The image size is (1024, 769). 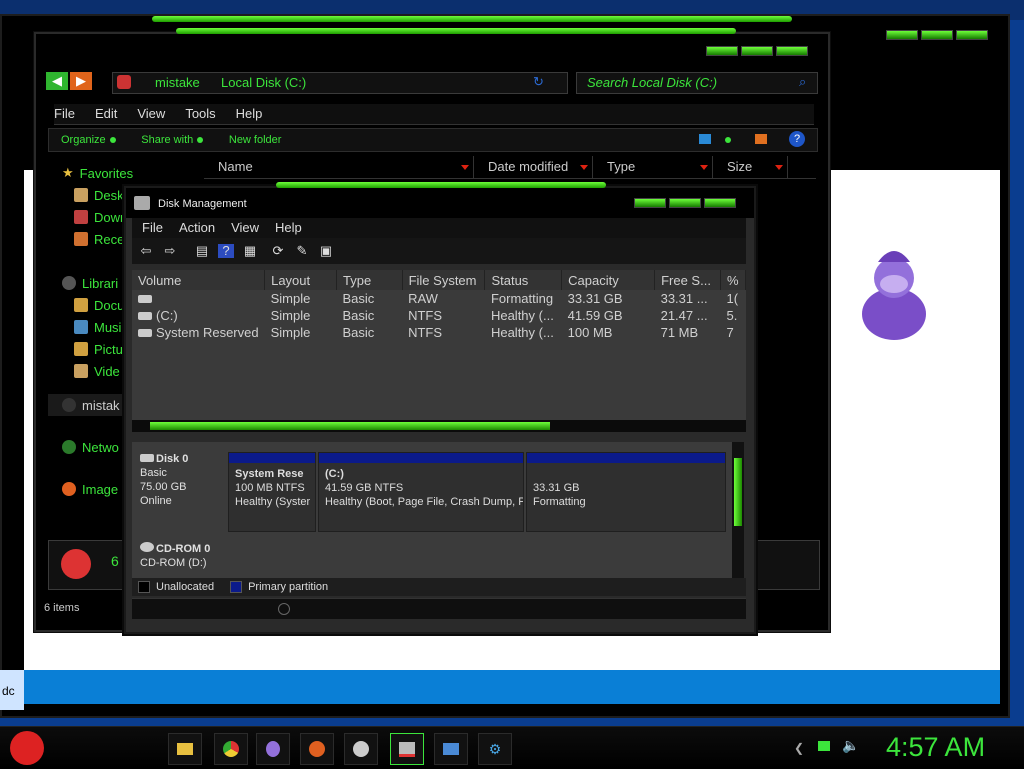 What do you see at coordinates (81, 327) in the screenshot?
I see `music-icon` at bounding box center [81, 327].